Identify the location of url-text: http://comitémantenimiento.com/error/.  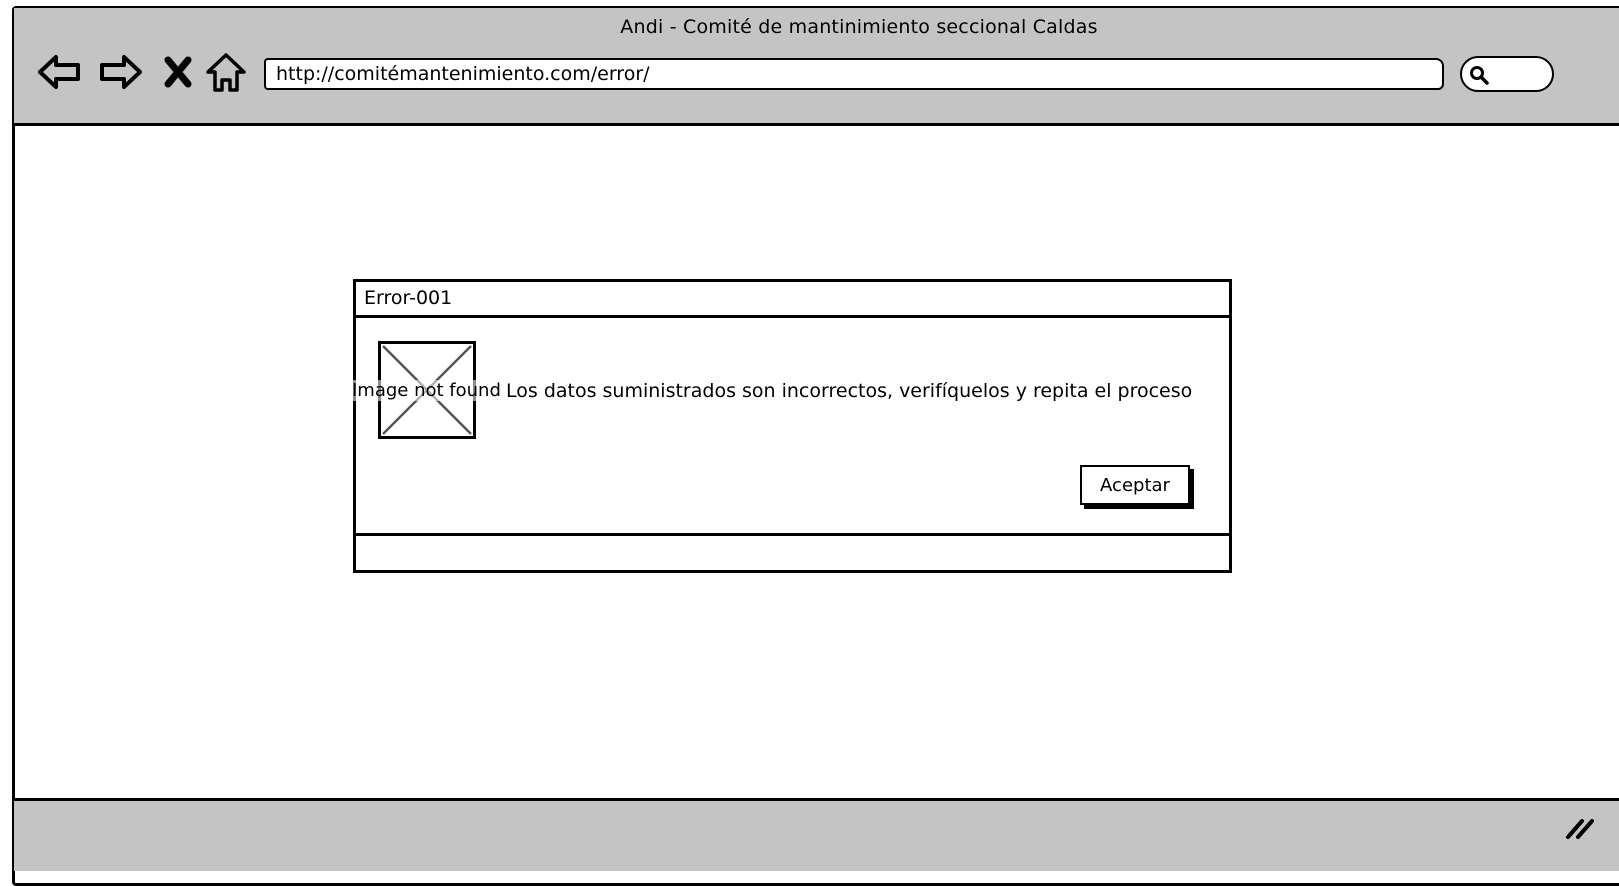
(463, 74).